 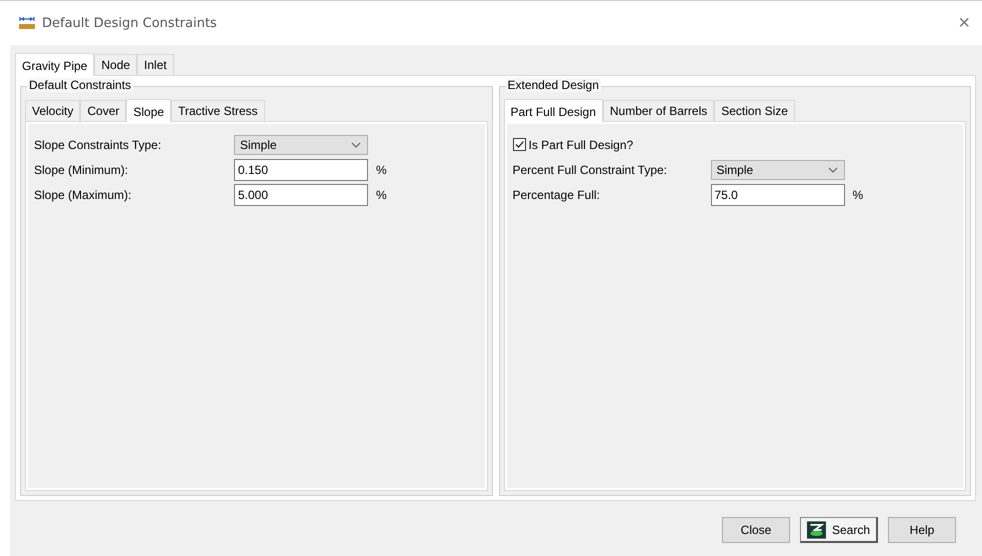 What do you see at coordinates (83, 195) in the screenshot?
I see `field-label: Slope (Maximum):` at bounding box center [83, 195].